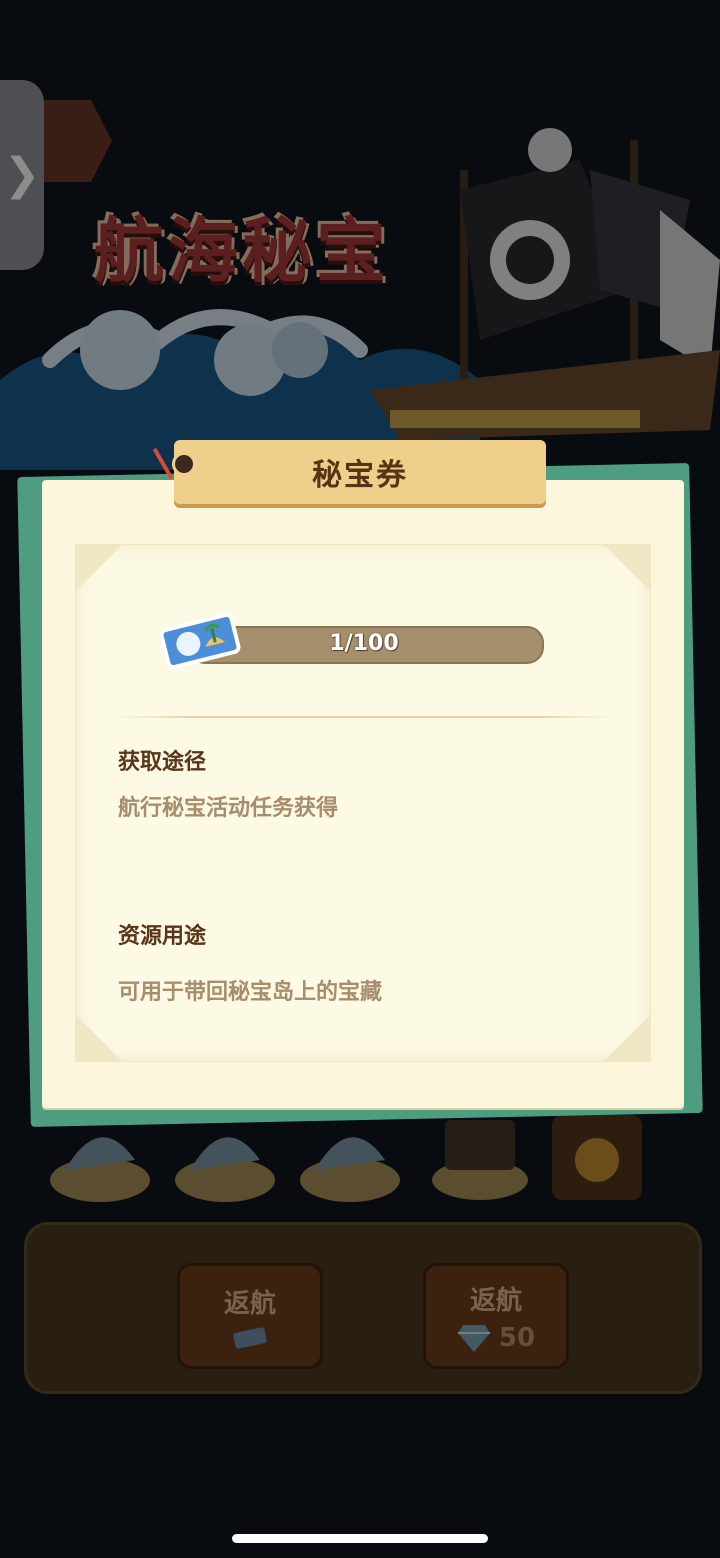 The height and width of the screenshot is (1558, 720). I want to click on source-heading: 获取途径, so click(162, 762).